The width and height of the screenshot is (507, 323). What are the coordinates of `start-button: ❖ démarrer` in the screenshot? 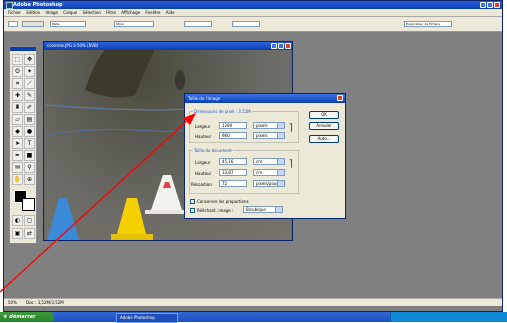 It's located at (27, 317).